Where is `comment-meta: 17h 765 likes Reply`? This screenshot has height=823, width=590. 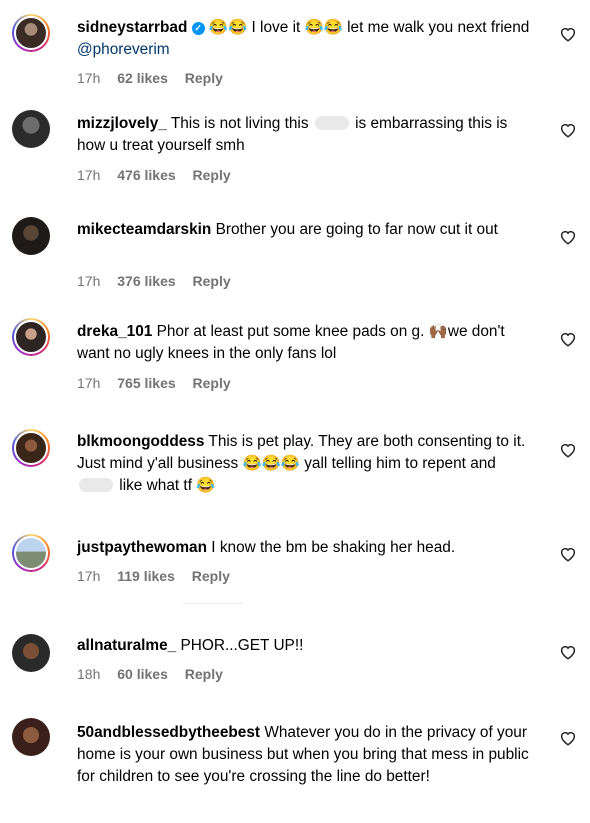
comment-meta: 17h 765 likes Reply is located at coordinates (160, 383).